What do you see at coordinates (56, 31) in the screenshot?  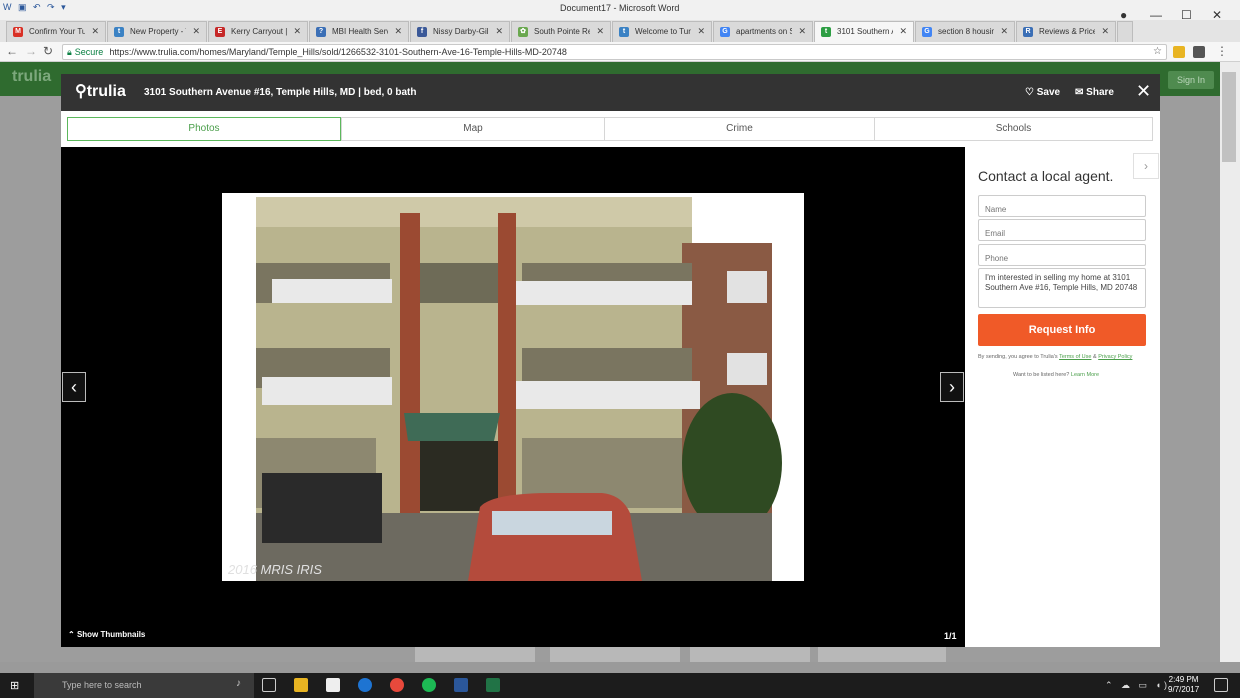 I see `browser-tab-0: M Confirm Your Turb ✕` at bounding box center [56, 31].